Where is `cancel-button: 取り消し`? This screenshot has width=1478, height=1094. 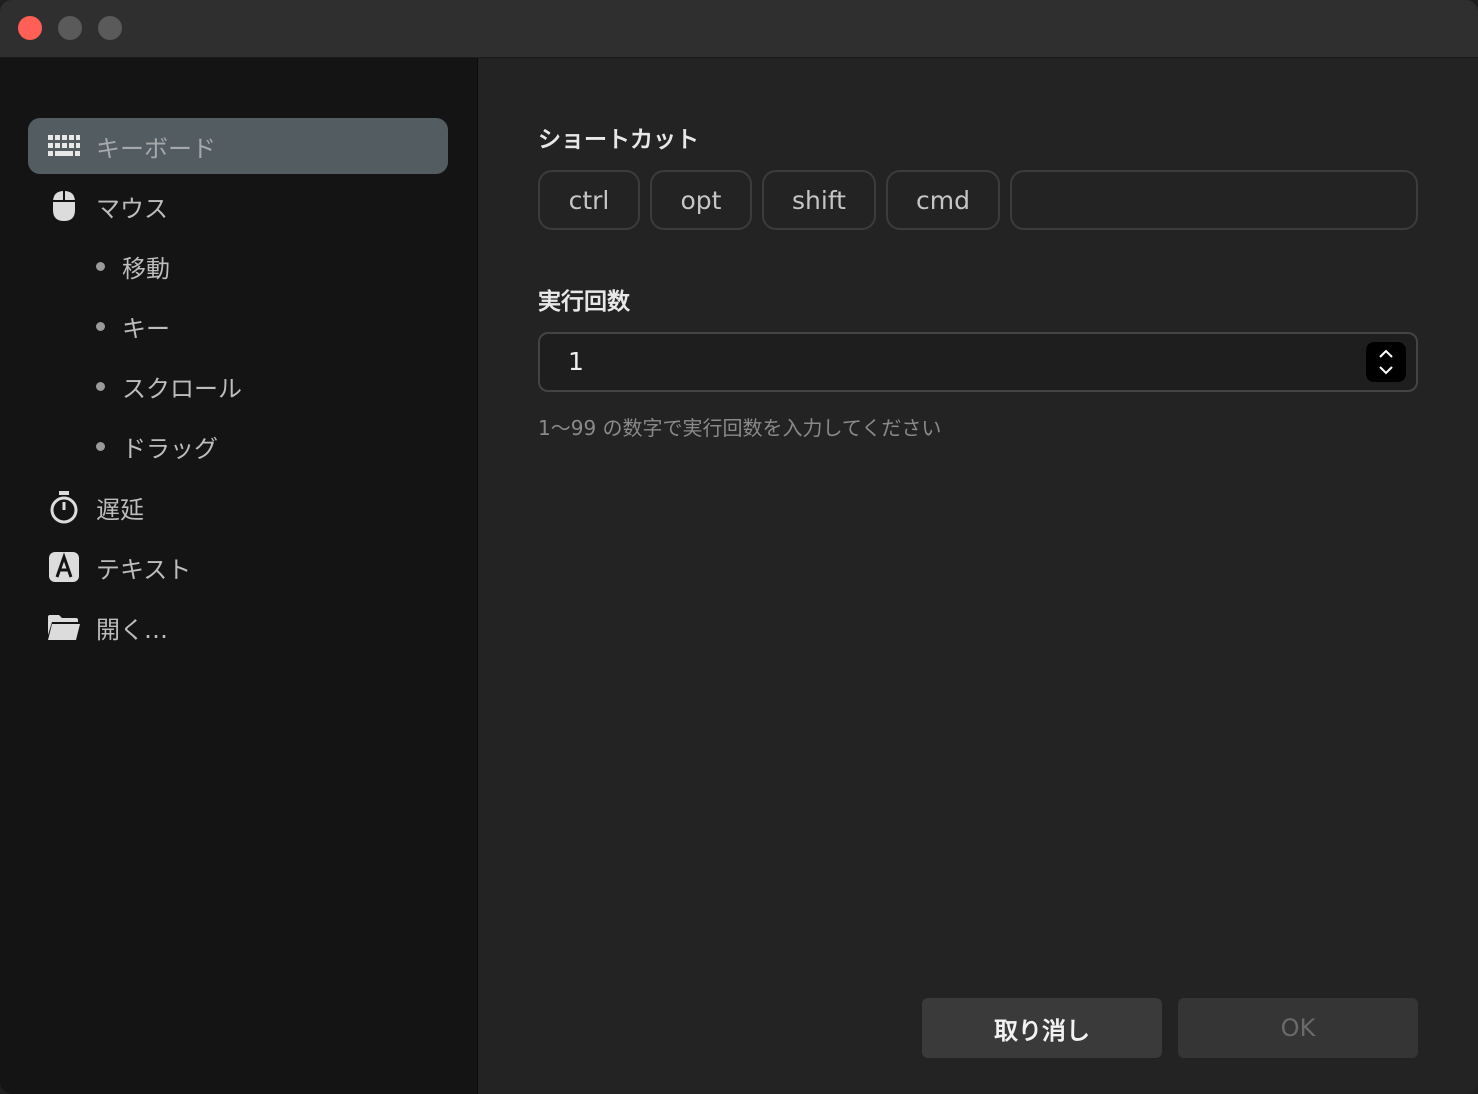 cancel-button: 取り消し is located at coordinates (1042, 1028).